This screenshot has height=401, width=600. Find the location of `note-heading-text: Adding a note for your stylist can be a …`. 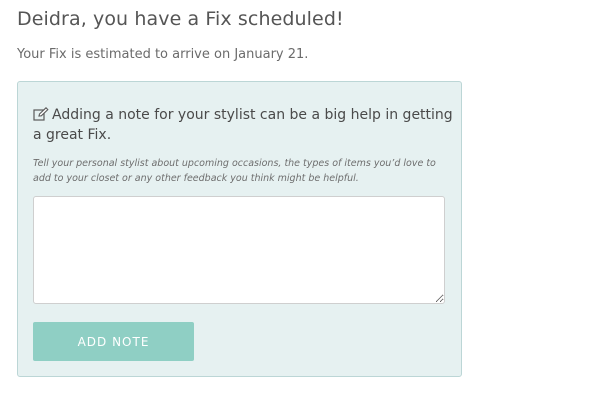

note-heading-text: Adding a note for your stylist can be a … is located at coordinates (243, 125).